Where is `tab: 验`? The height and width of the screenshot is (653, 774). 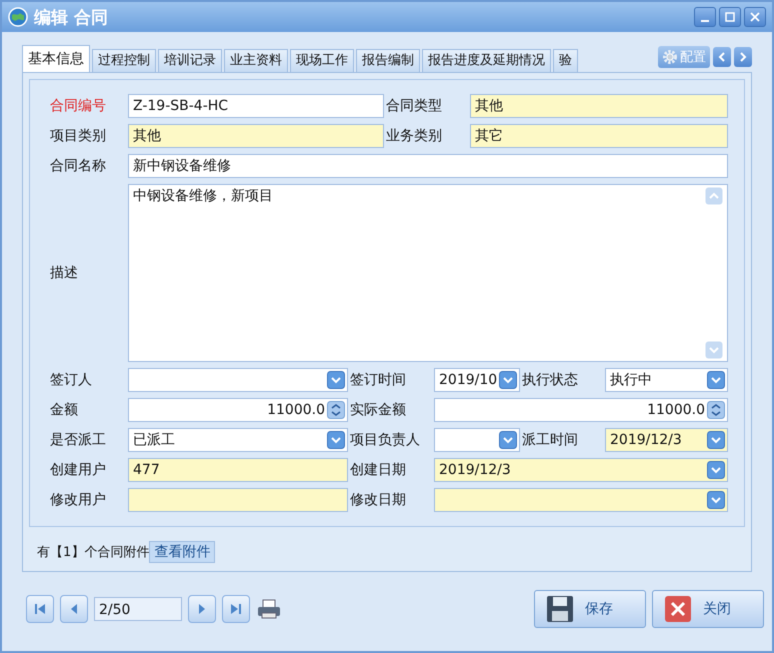 tab: 验 is located at coordinates (565, 60).